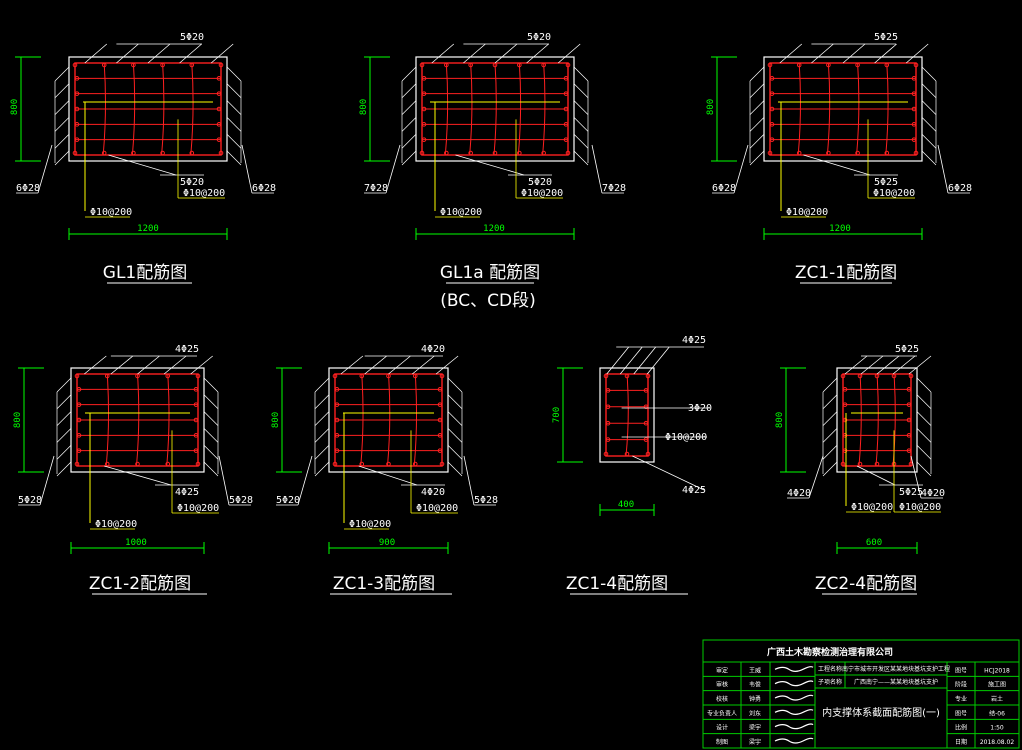 Image resolution: width=1022 pixels, height=750 pixels. What do you see at coordinates (896, 682) in the screenshot?
I see `subproject-value: 广西南宁——某某地块基坑支护` at bounding box center [896, 682].